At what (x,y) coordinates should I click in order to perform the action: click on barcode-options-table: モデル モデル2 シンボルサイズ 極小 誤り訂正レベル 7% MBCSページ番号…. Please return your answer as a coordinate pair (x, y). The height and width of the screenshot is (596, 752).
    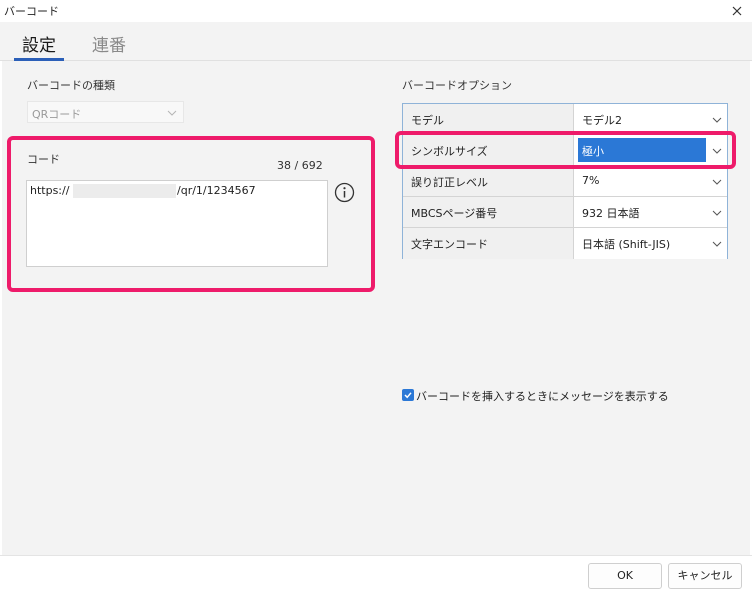
    Looking at the image, I should click on (565, 181).